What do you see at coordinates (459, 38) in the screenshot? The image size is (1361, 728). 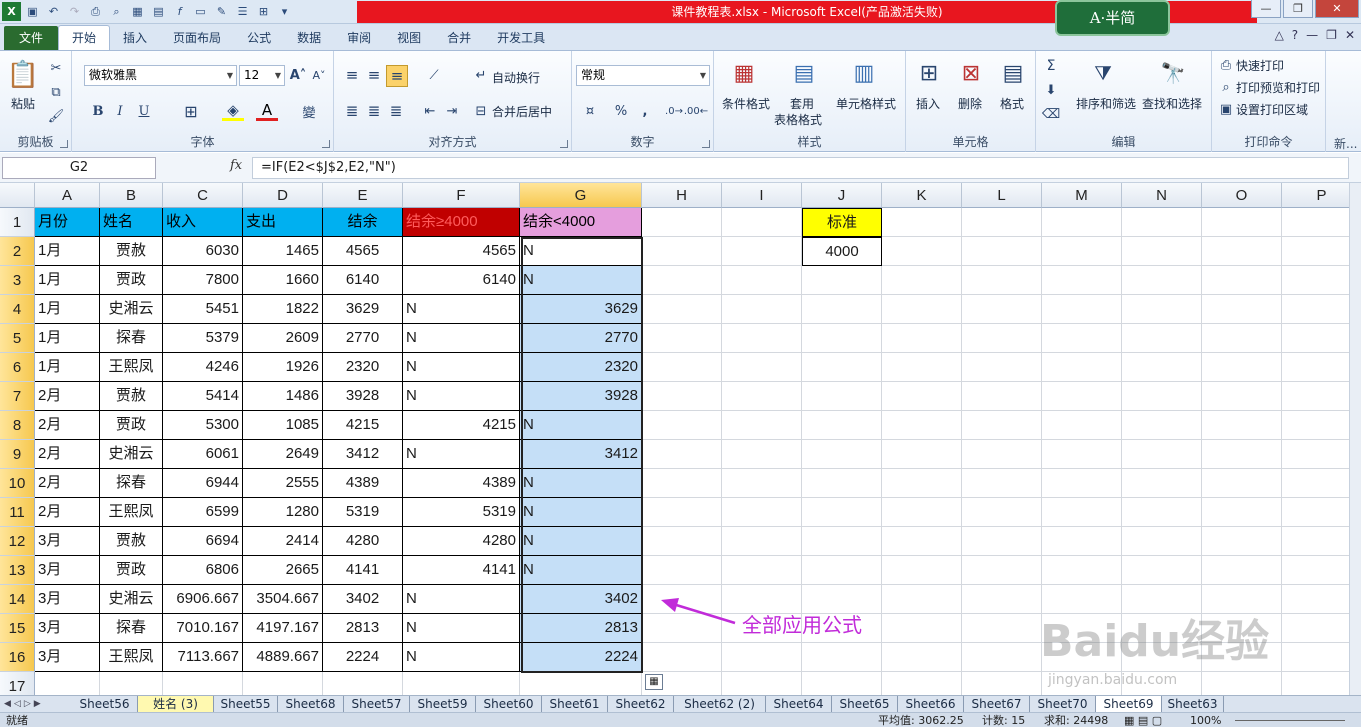 I see `tab-merge: 合并` at bounding box center [459, 38].